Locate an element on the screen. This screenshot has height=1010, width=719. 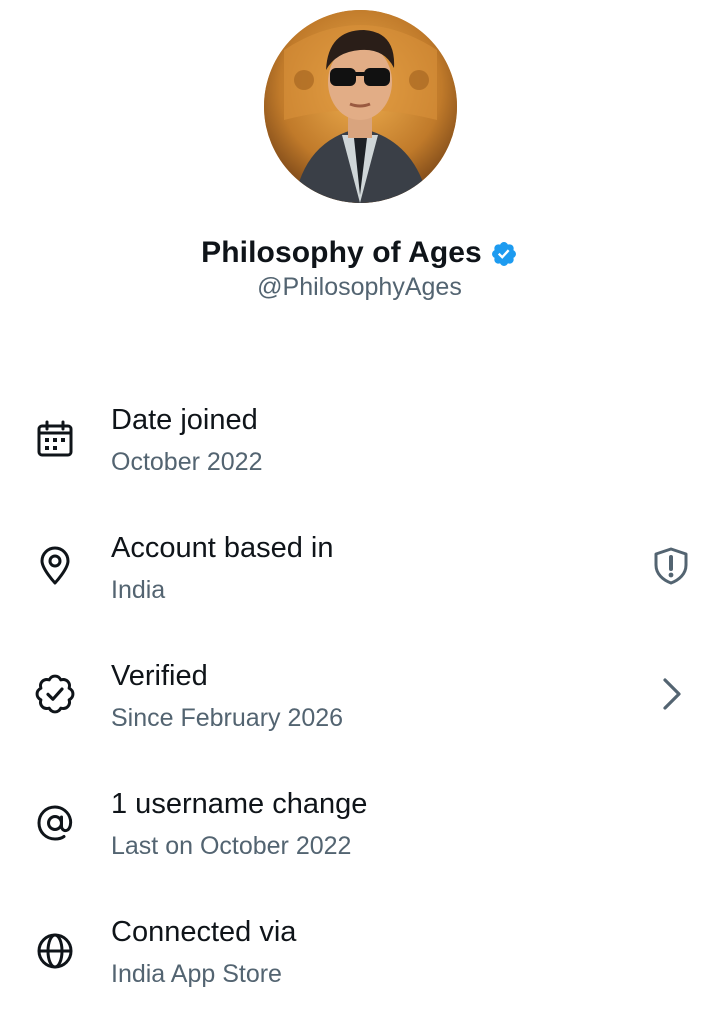
info-row-subtitle: India is located at coordinates (138, 590).